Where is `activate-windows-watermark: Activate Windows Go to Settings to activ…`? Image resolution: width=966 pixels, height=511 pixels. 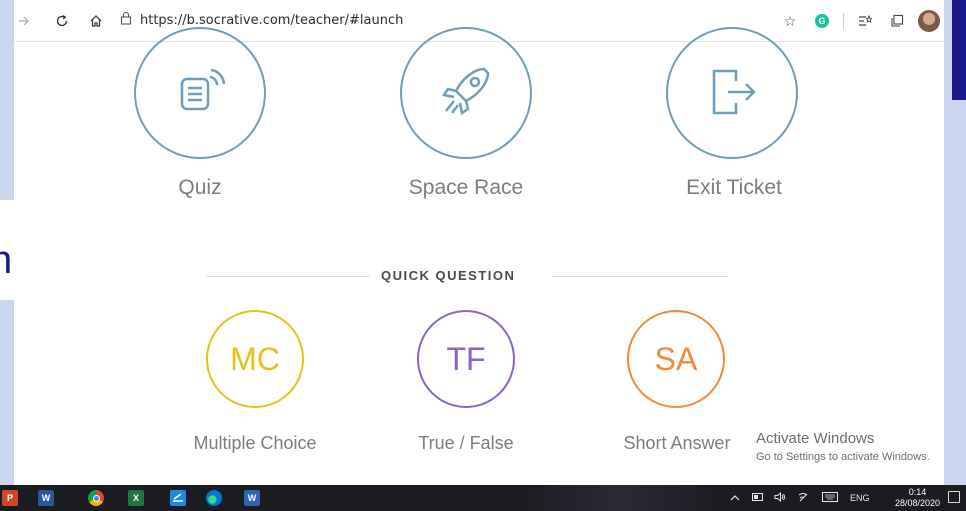
activate-windows-watermark: Activate Windows Go to Settings to activ… is located at coordinates (843, 446).